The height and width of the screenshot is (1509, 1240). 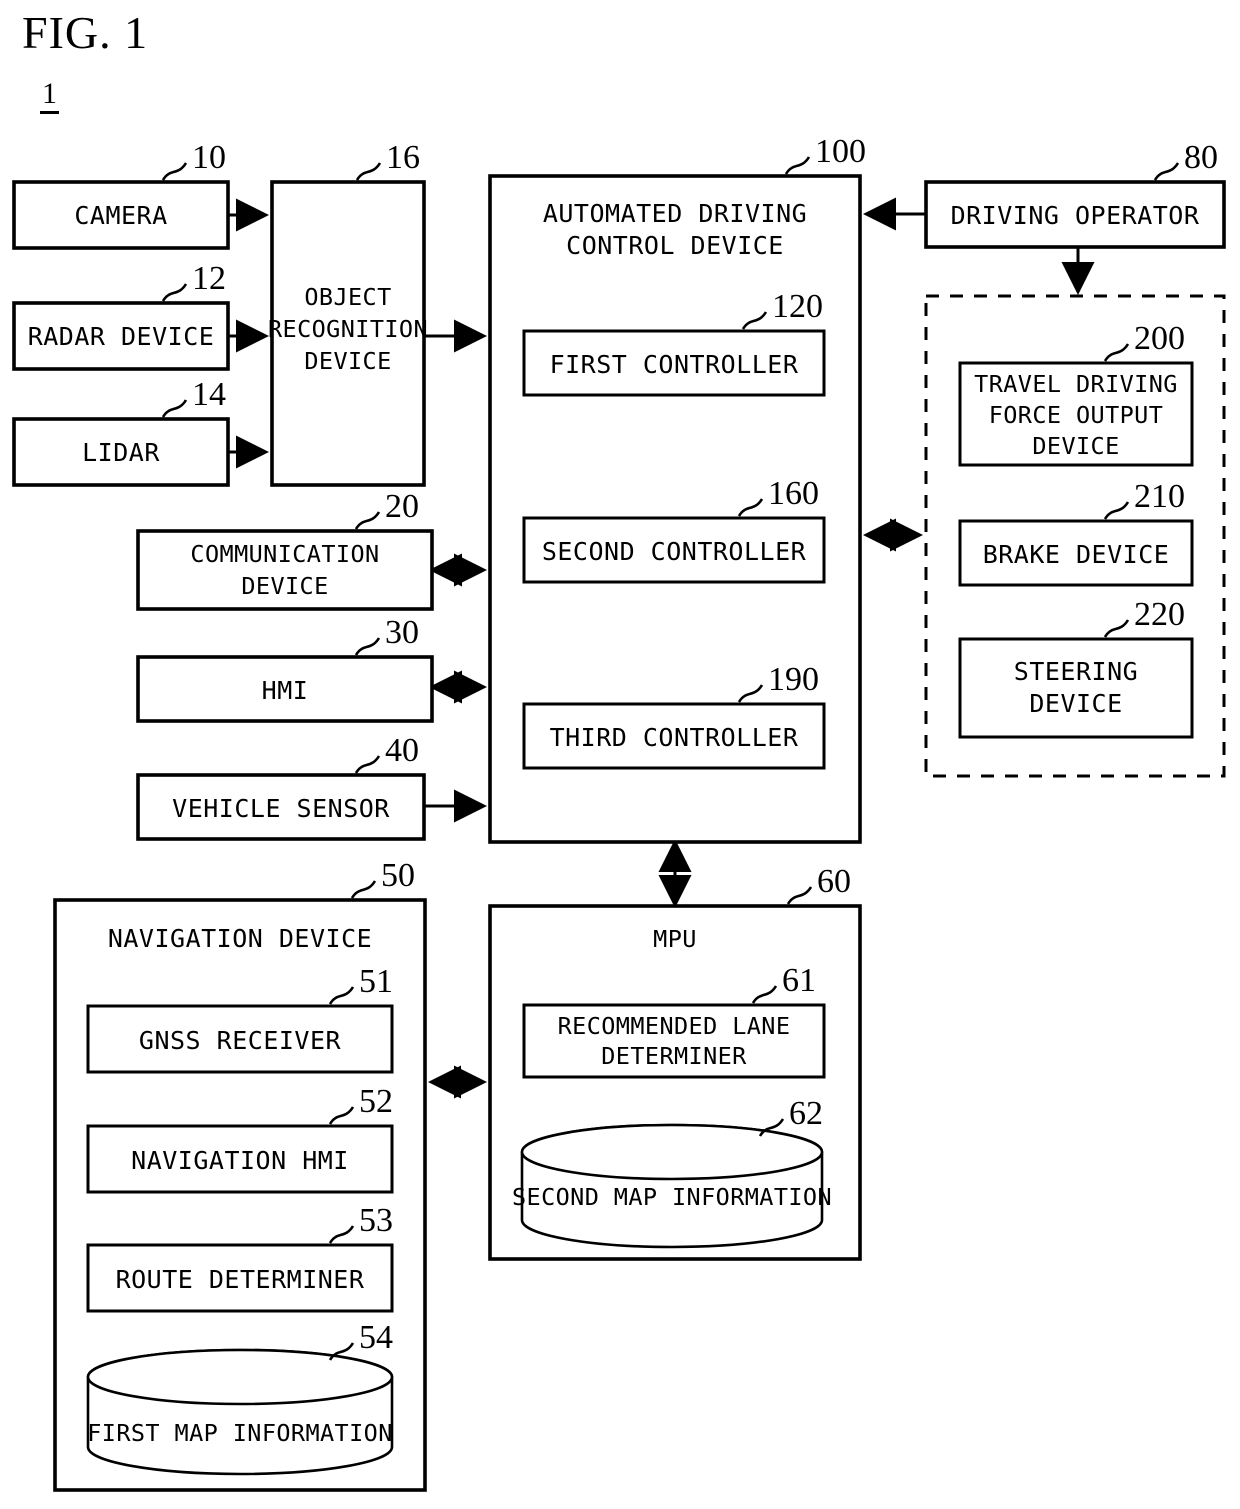 What do you see at coordinates (121, 336) in the screenshot?
I see `radar-device-label: RADAR DEVICE` at bounding box center [121, 336].